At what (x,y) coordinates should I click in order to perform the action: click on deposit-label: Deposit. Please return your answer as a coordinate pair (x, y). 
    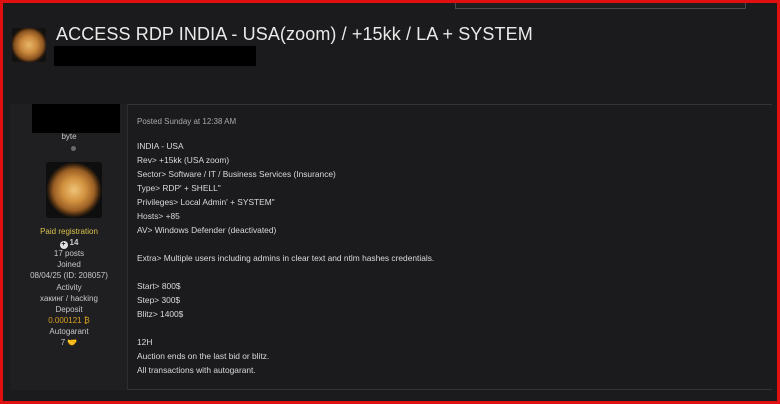
    Looking at the image, I should click on (69, 309).